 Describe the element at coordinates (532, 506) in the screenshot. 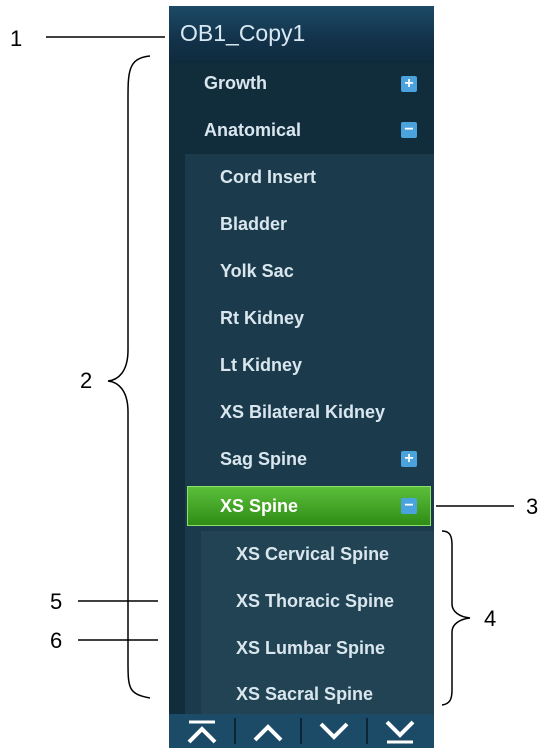

I see `callout-3: 3` at that location.